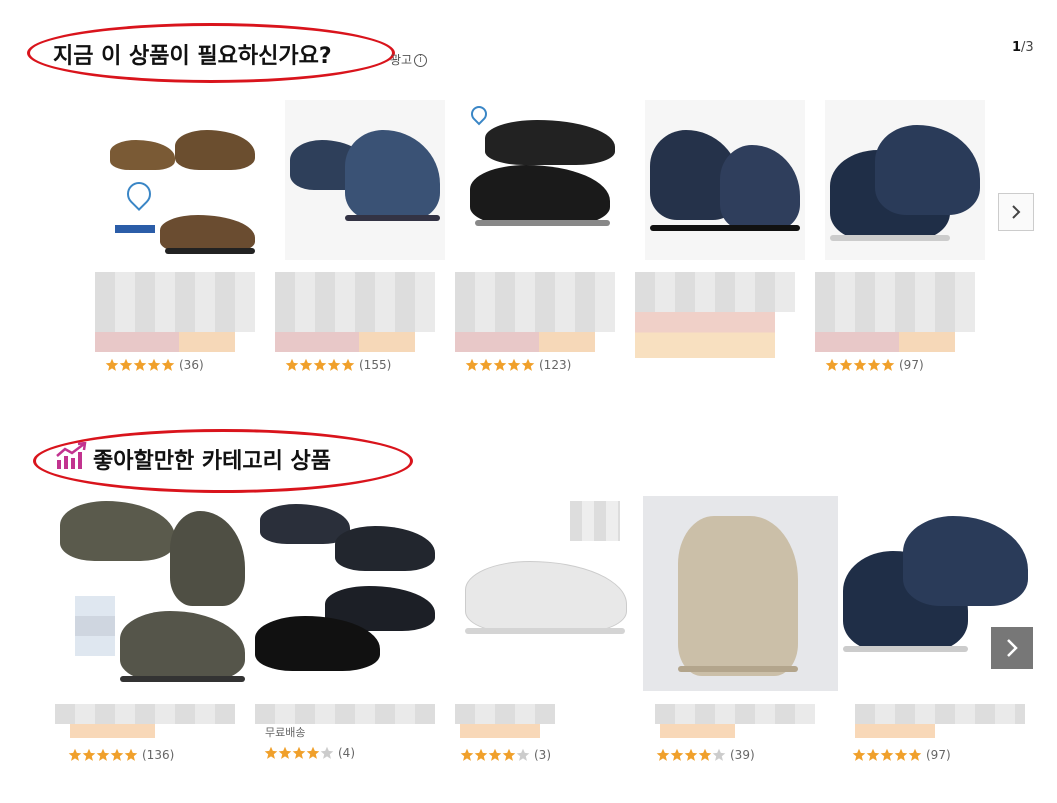 Image resolution: width=1057 pixels, height=803 pixels. What do you see at coordinates (1027, 47) in the screenshot?
I see `pager-total: /3` at bounding box center [1027, 47].